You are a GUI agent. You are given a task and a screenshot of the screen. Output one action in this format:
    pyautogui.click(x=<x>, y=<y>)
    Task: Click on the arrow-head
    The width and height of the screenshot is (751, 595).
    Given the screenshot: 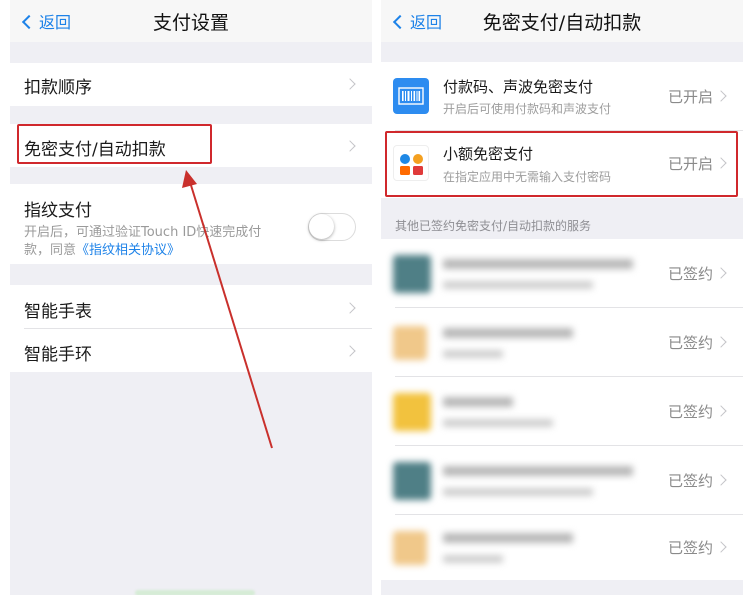 What is the action you would take?
    pyautogui.click(x=189, y=179)
    